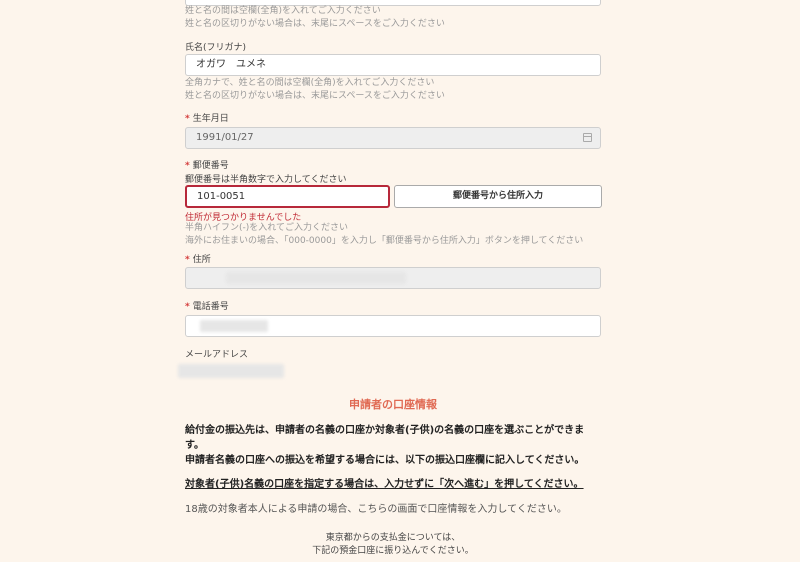  Describe the element at coordinates (393, 138) in the screenshot. I see `birth-date-input: 1991/01/27` at that location.